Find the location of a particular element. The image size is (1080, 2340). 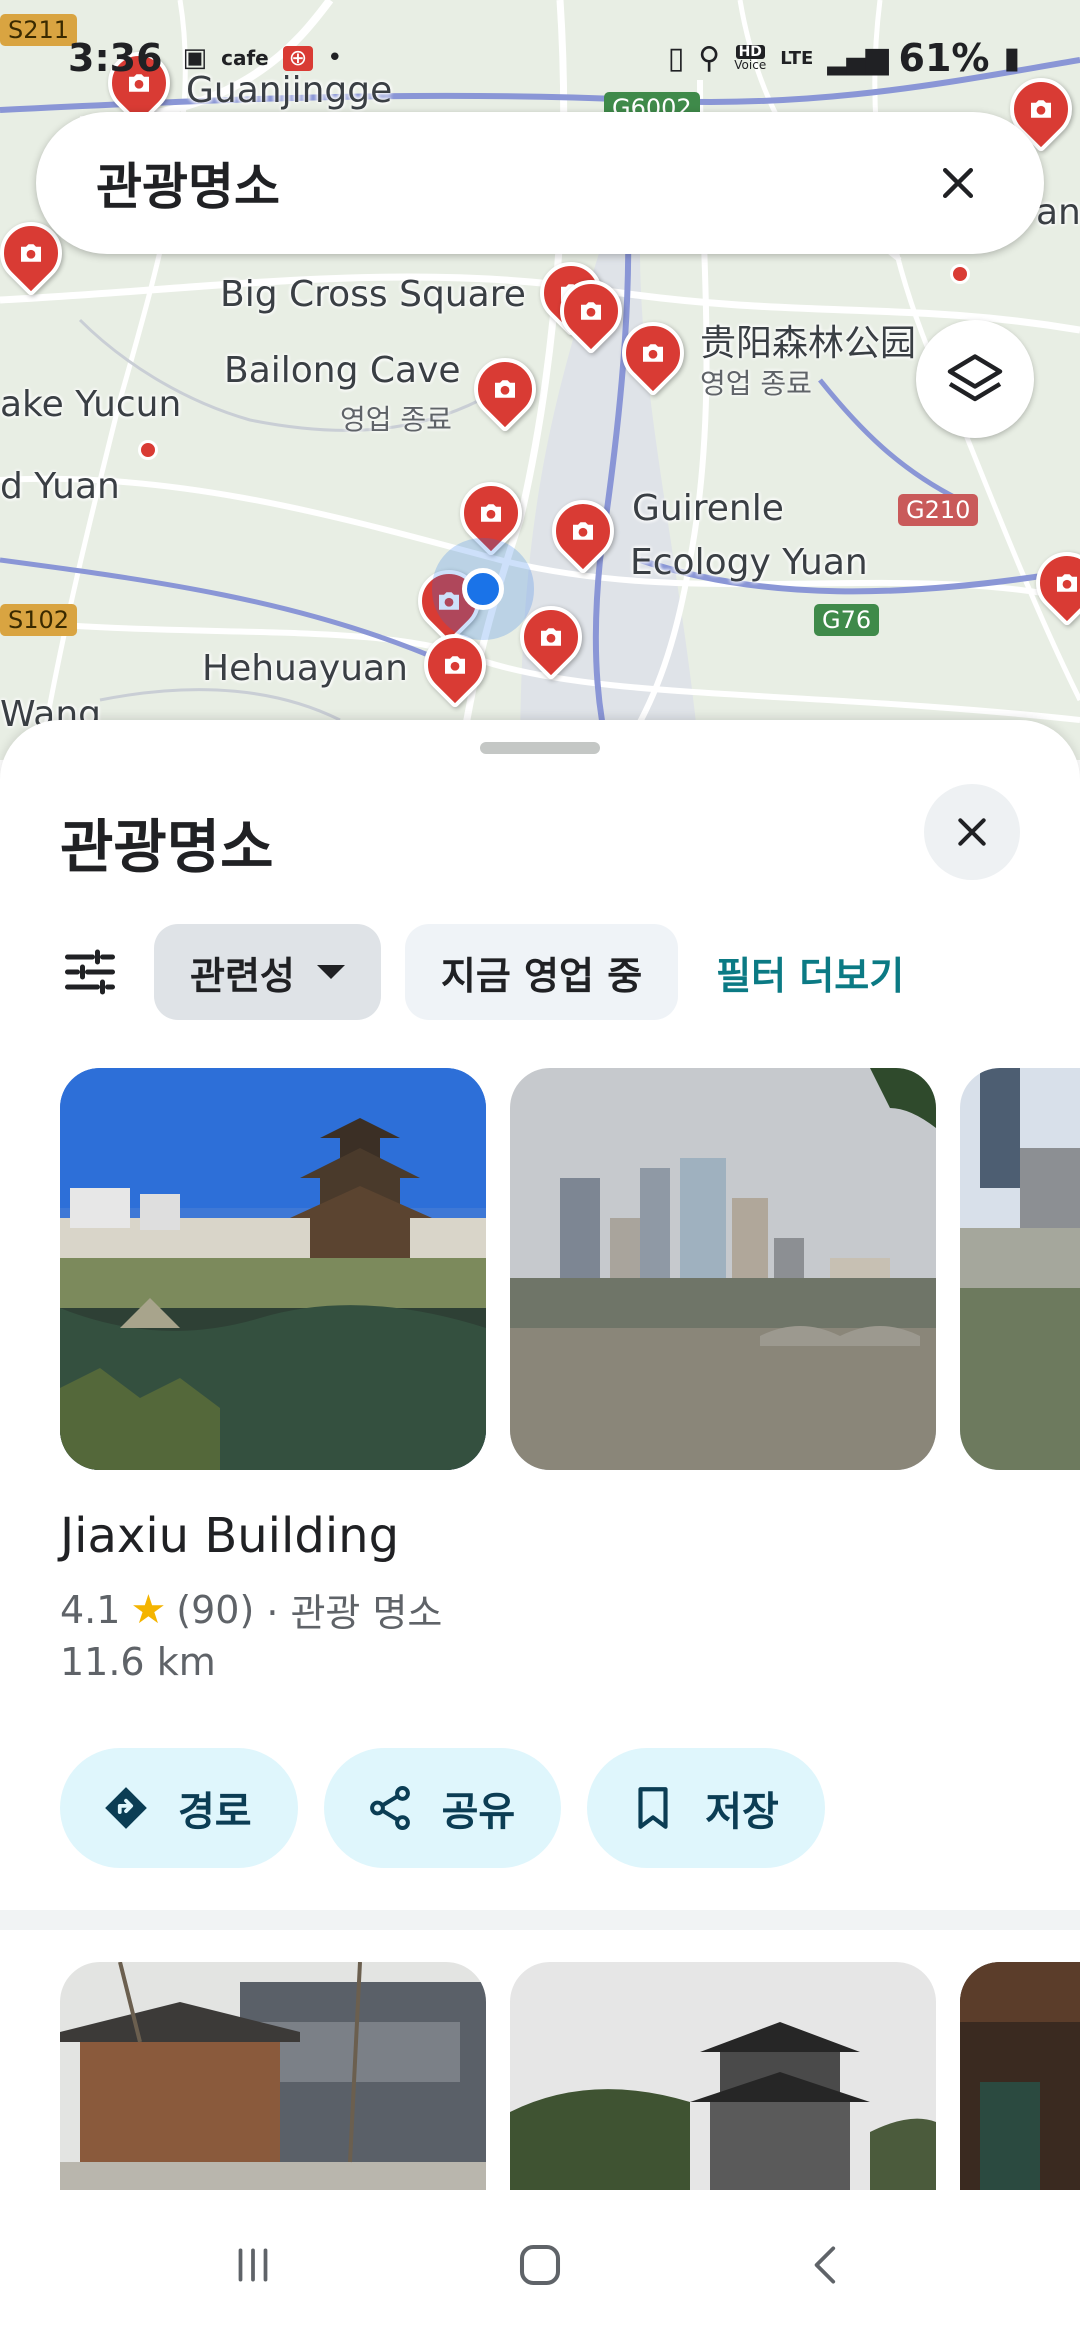

map-label-d-yuan: d Yuan is located at coordinates (60, 486).